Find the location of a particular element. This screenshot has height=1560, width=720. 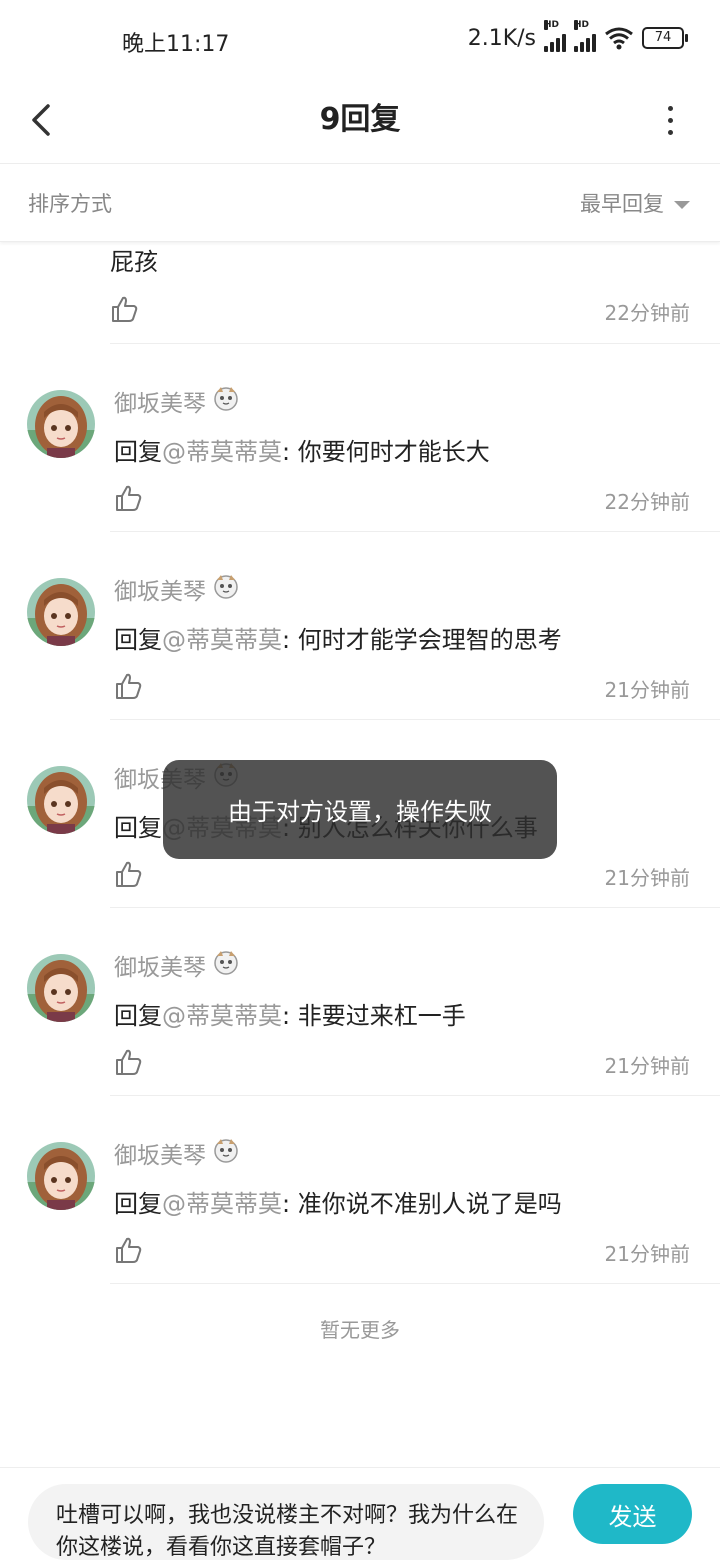

sort-dropdown: 最早回复 is located at coordinates (635, 203).